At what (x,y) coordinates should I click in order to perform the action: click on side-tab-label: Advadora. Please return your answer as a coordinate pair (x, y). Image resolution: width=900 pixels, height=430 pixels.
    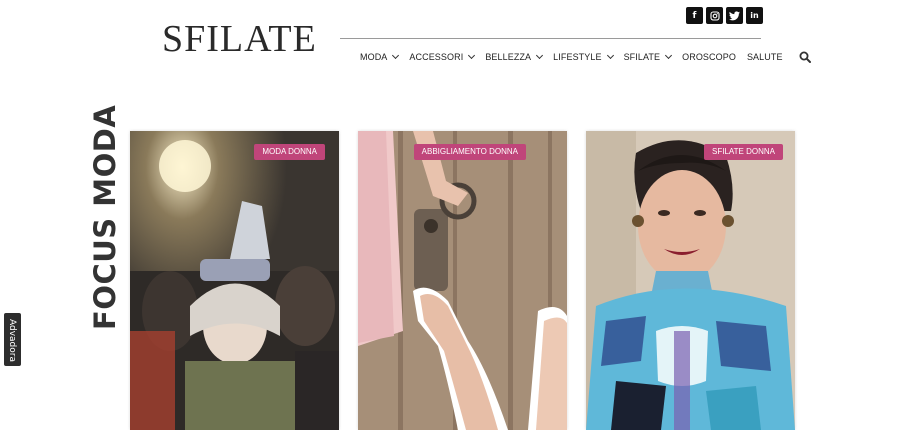
    Looking at the image, I should click on (12, 340).